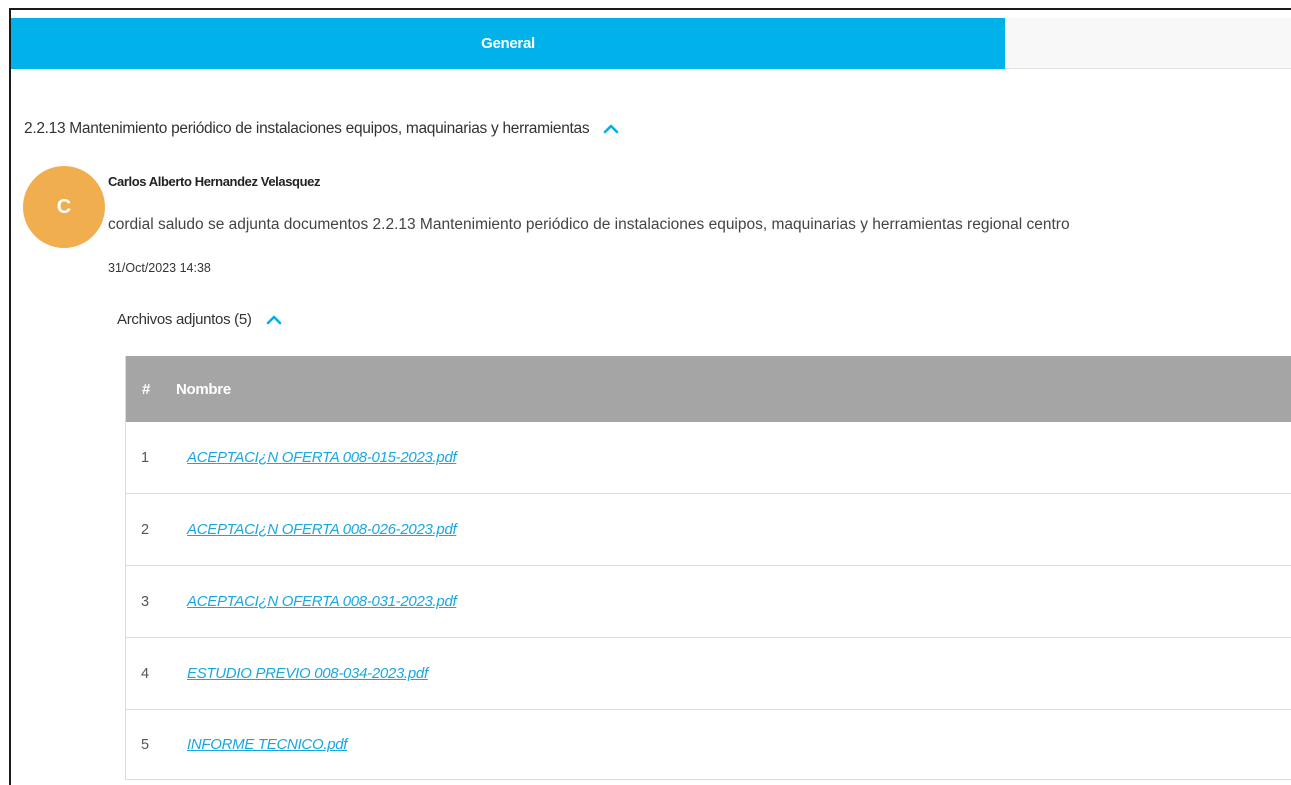 This screenshot has width=1291, height=785. What do you see at coordinates (145, 673) in the screenshot?
I see `row-number: 4` at bounding box center [145, 673].